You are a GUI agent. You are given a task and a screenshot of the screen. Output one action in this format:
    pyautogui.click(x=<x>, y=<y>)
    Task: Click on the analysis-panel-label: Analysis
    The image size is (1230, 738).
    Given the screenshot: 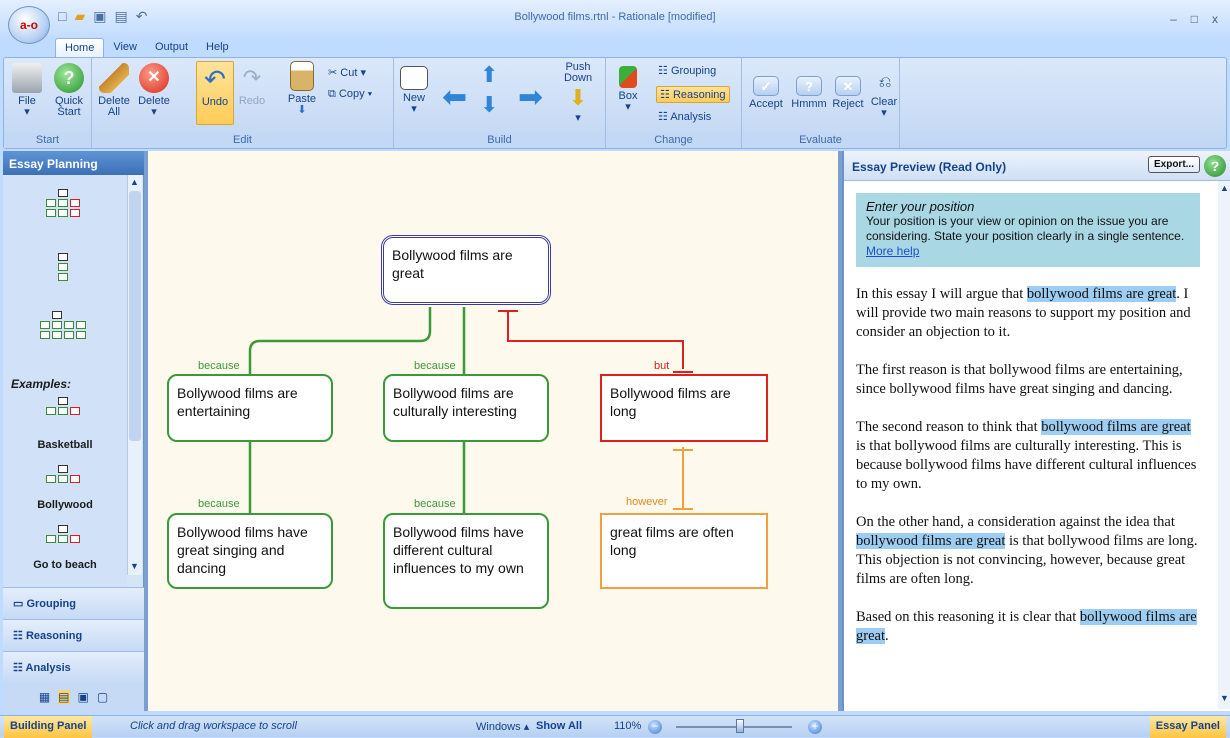 What is the action you would take?
    pyautogui.click(x=48, y=668)
    